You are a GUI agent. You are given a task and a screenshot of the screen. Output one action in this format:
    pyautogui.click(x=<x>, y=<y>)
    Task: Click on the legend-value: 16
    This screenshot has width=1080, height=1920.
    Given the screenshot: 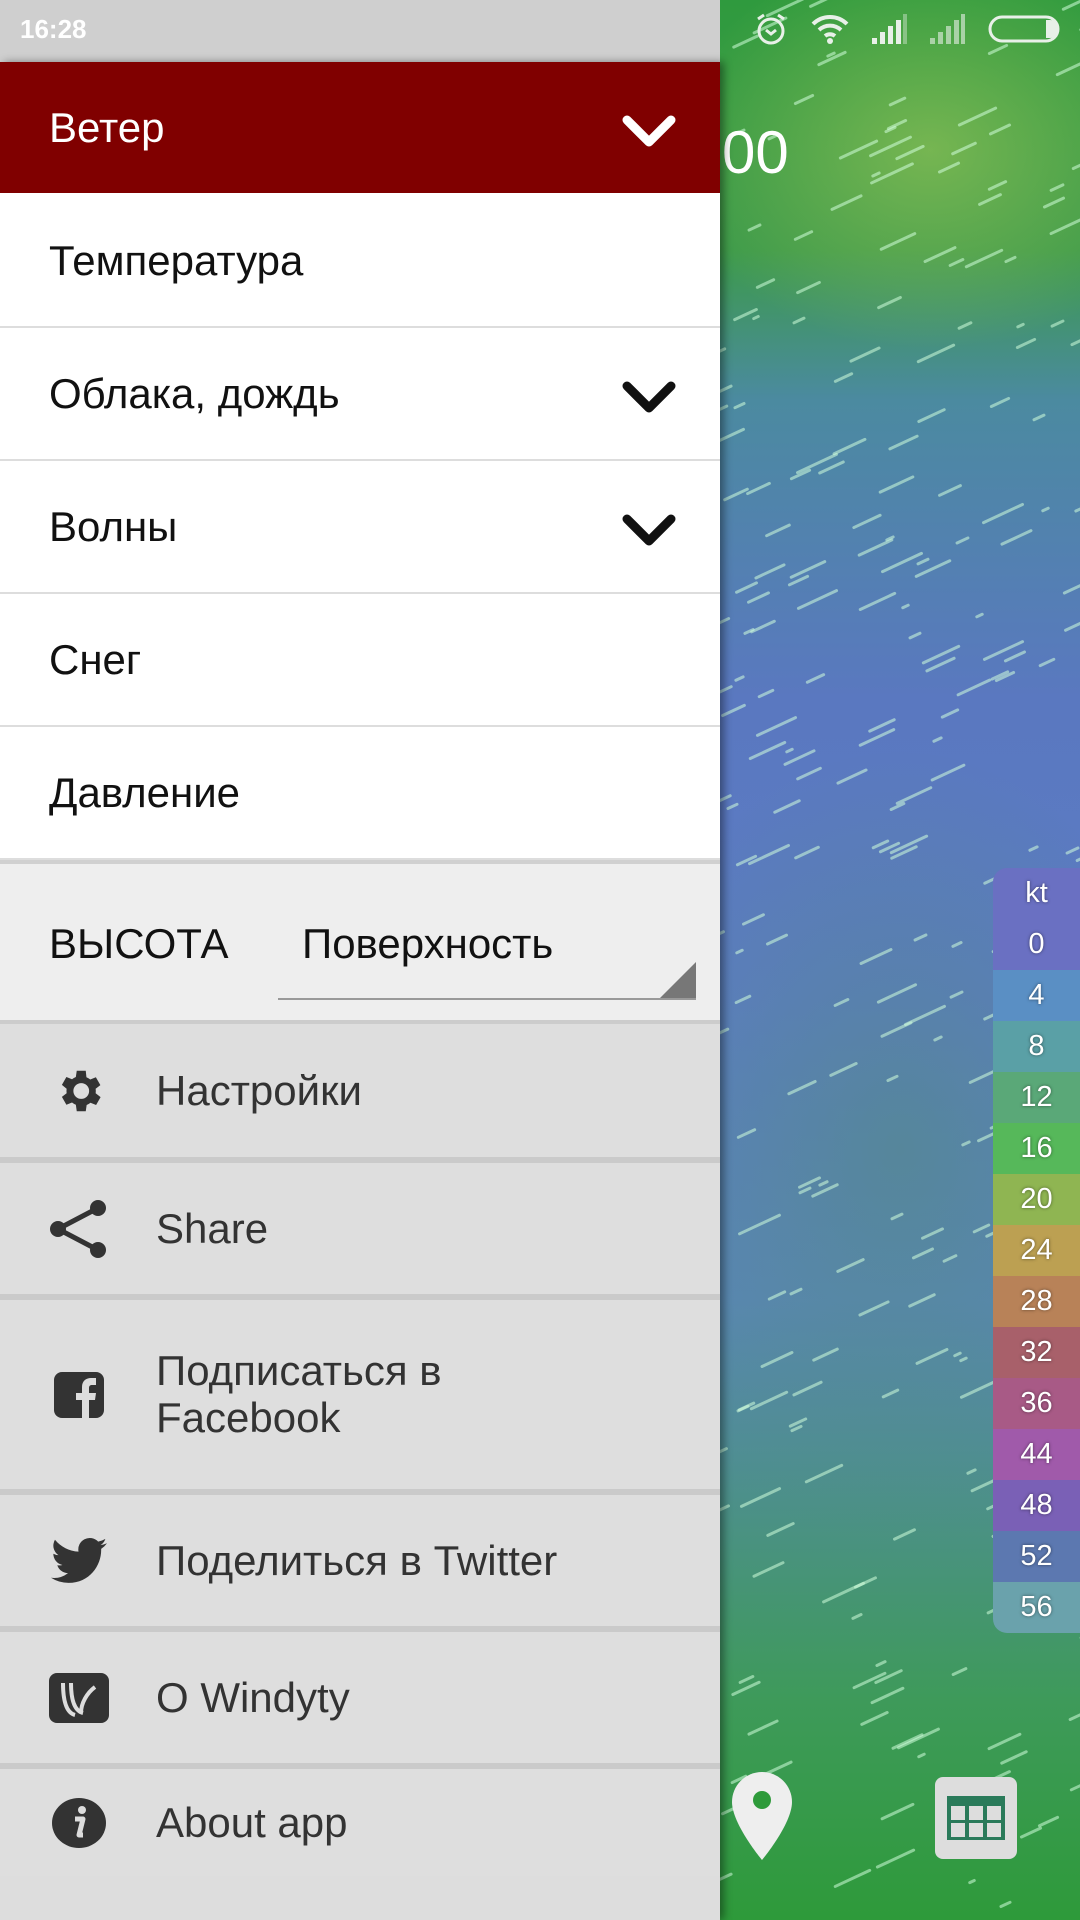 What is the action you would take?
    pyautogui.click(x=1036, y=1148)
    